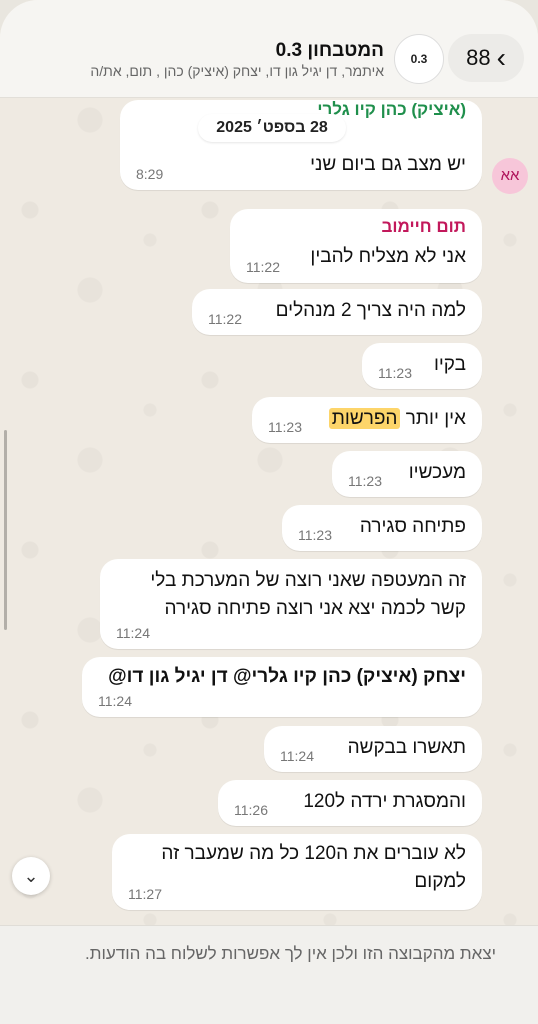  What do you see at coordinates (5, 530) in the screenshot?
I see `scrollbar` at bounding box center [5, 530].